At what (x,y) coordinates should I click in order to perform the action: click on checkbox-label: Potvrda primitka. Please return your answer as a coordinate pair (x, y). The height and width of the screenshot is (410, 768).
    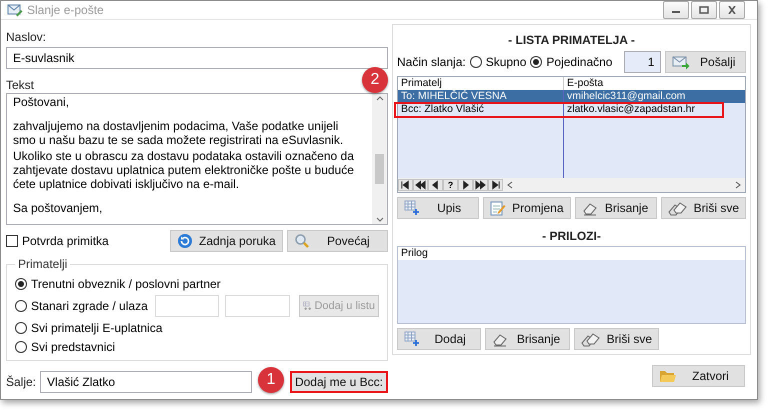
    Looking at the image, I should click on (65, 241).